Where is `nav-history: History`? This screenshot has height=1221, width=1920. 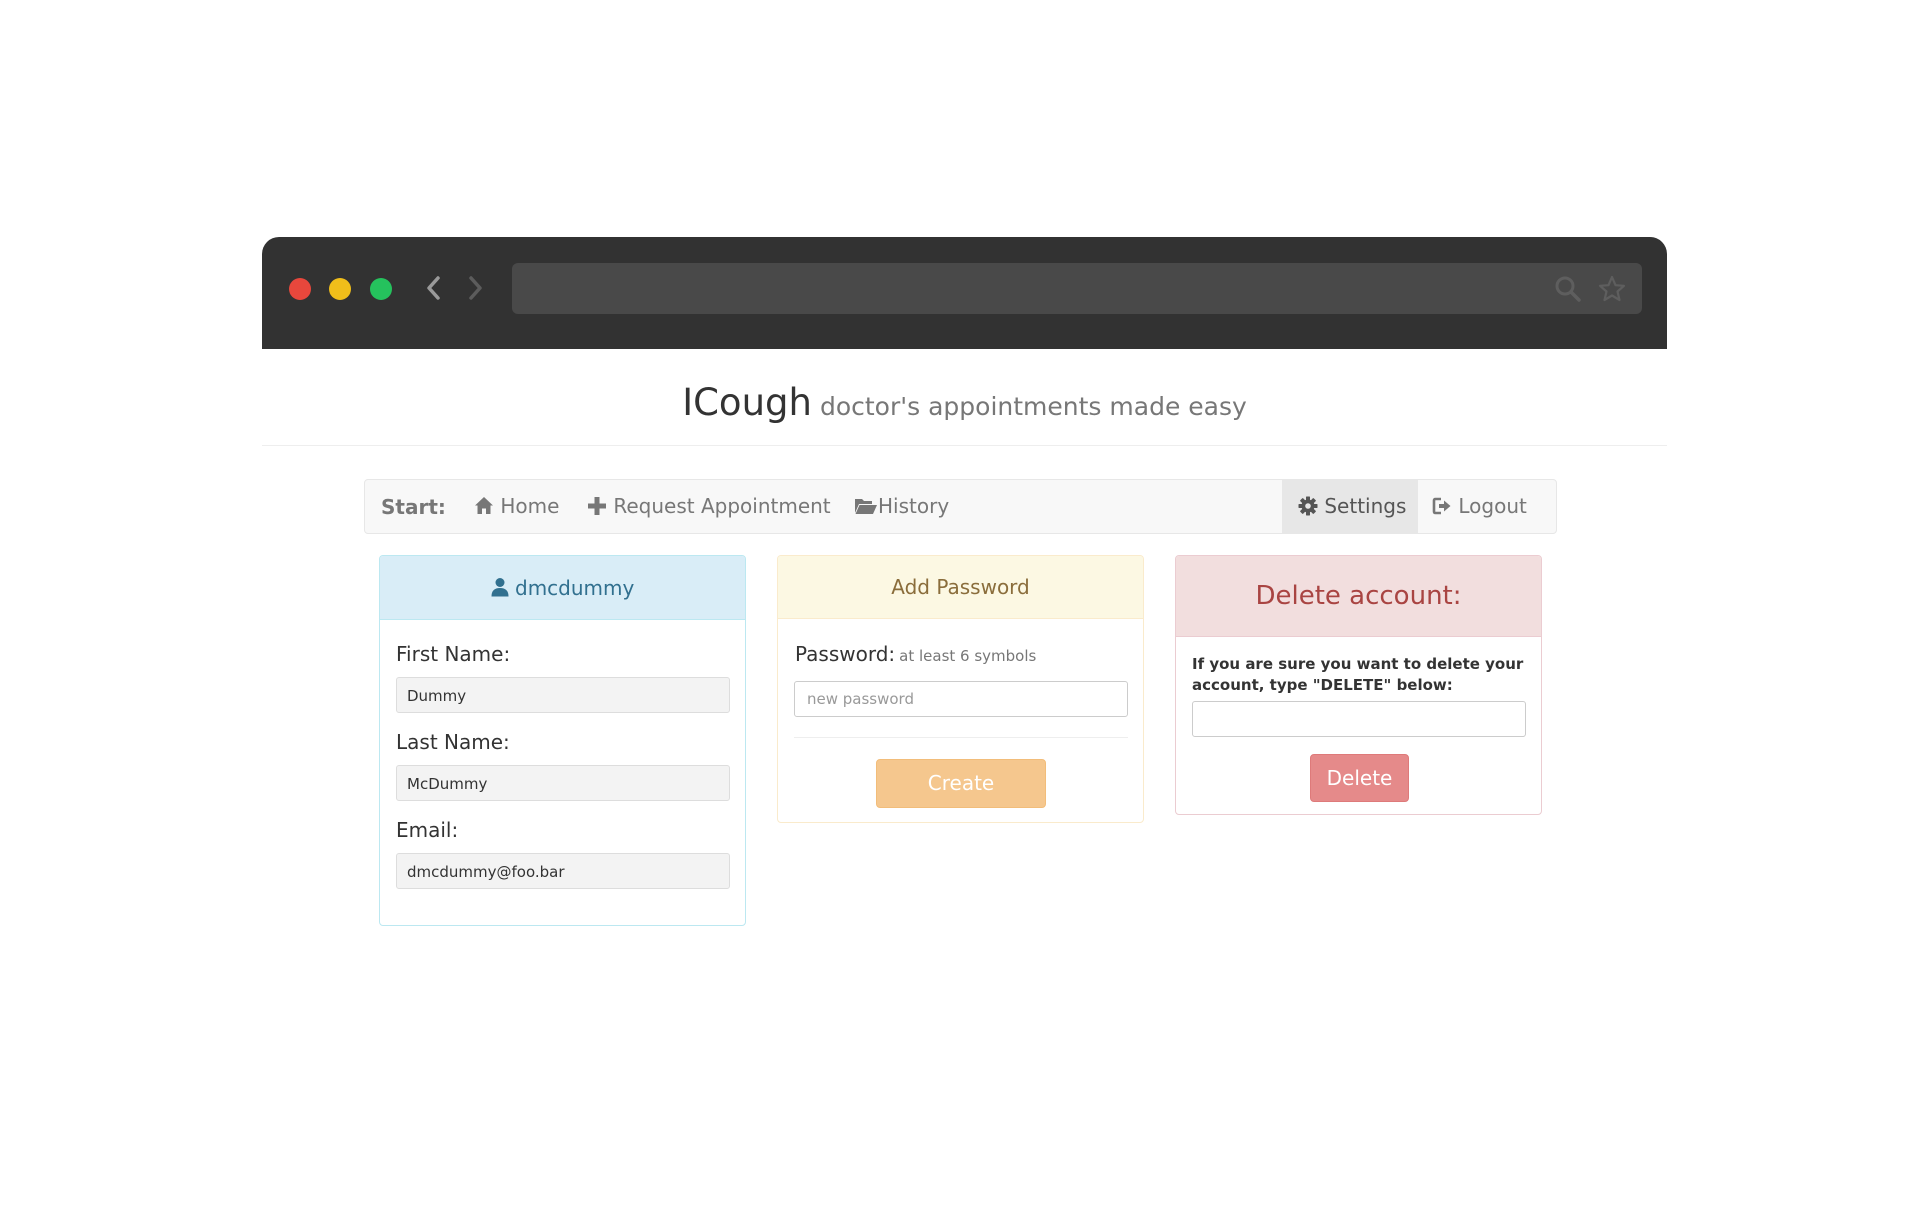 nav-history: History is located at coordinates (901, 506).